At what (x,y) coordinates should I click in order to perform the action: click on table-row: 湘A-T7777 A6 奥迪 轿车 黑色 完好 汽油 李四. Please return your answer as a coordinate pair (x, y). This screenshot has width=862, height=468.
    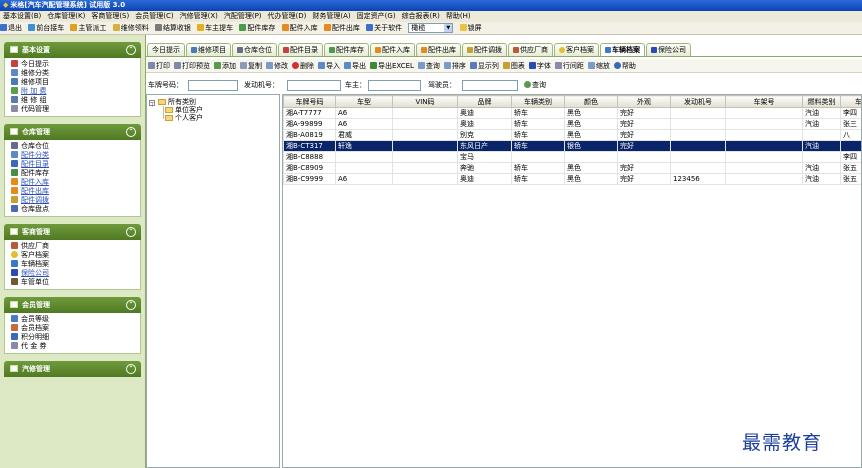
    Looking at the image, I should click on (572, 113).